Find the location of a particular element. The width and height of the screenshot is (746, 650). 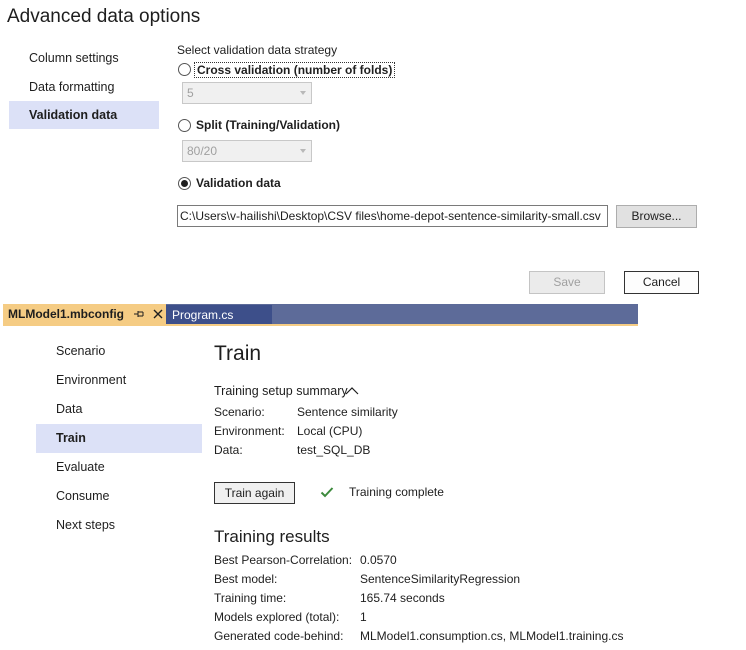

results-title: Training results is located at coordinates (272, 536).